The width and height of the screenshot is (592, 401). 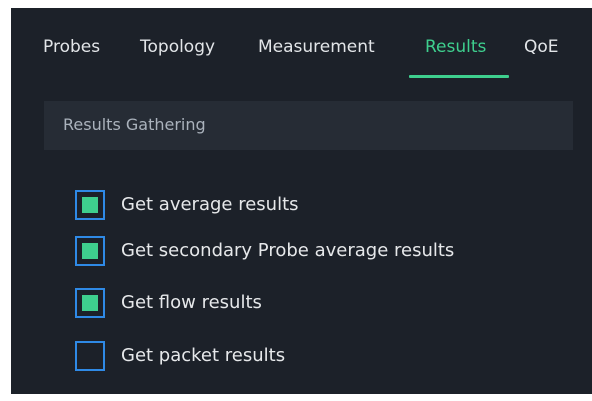 What do you see at coordinates (541, 47) in the screenshot?
I see `tab-qoe: QoE` at bounding box center [541, 47].